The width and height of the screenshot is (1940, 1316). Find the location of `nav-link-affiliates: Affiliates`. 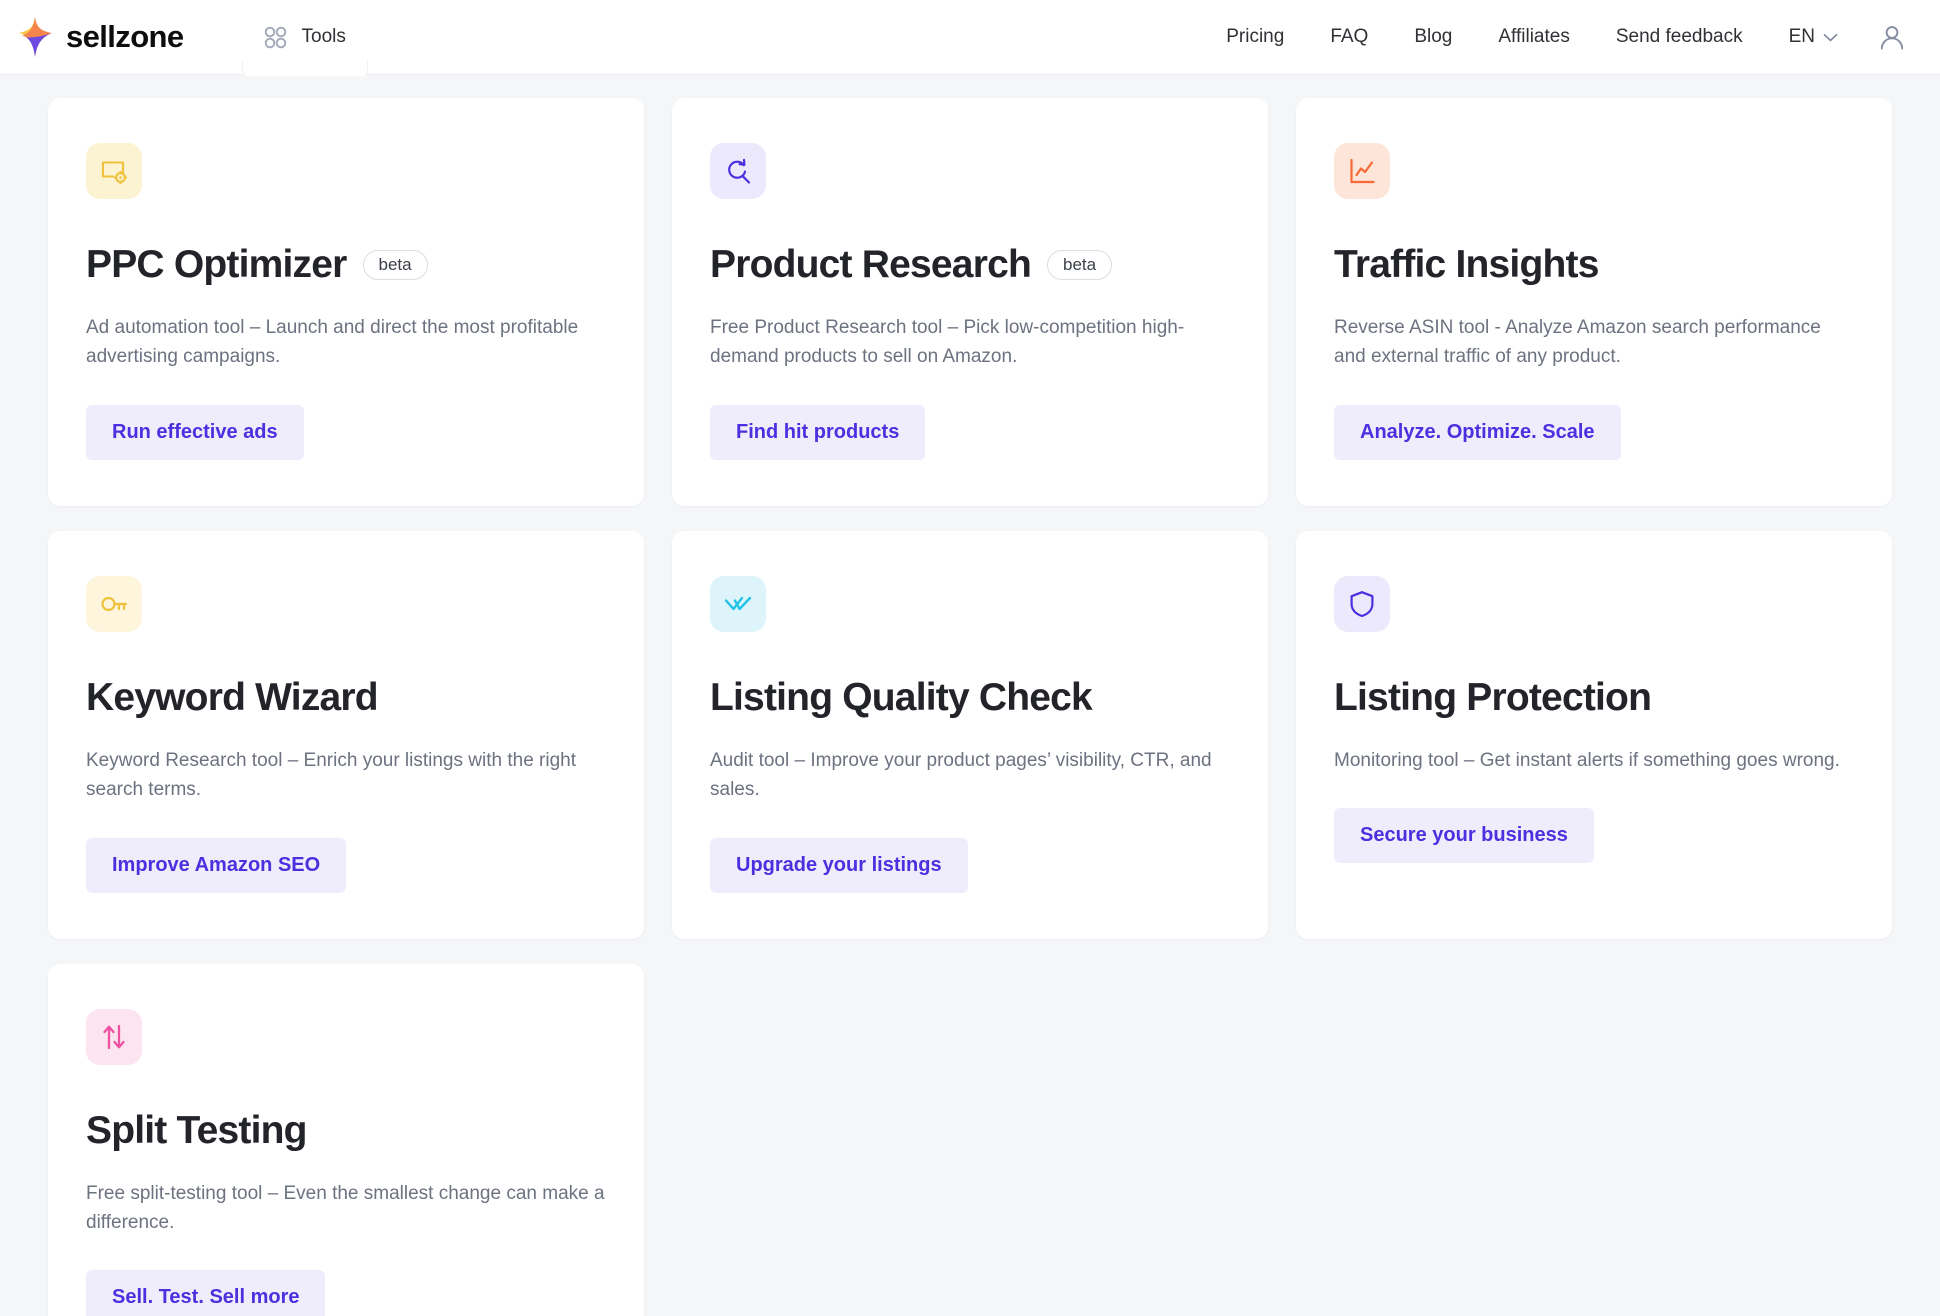

nav-link-affiliates: Affiliates is located at coordinates (1533, 37).